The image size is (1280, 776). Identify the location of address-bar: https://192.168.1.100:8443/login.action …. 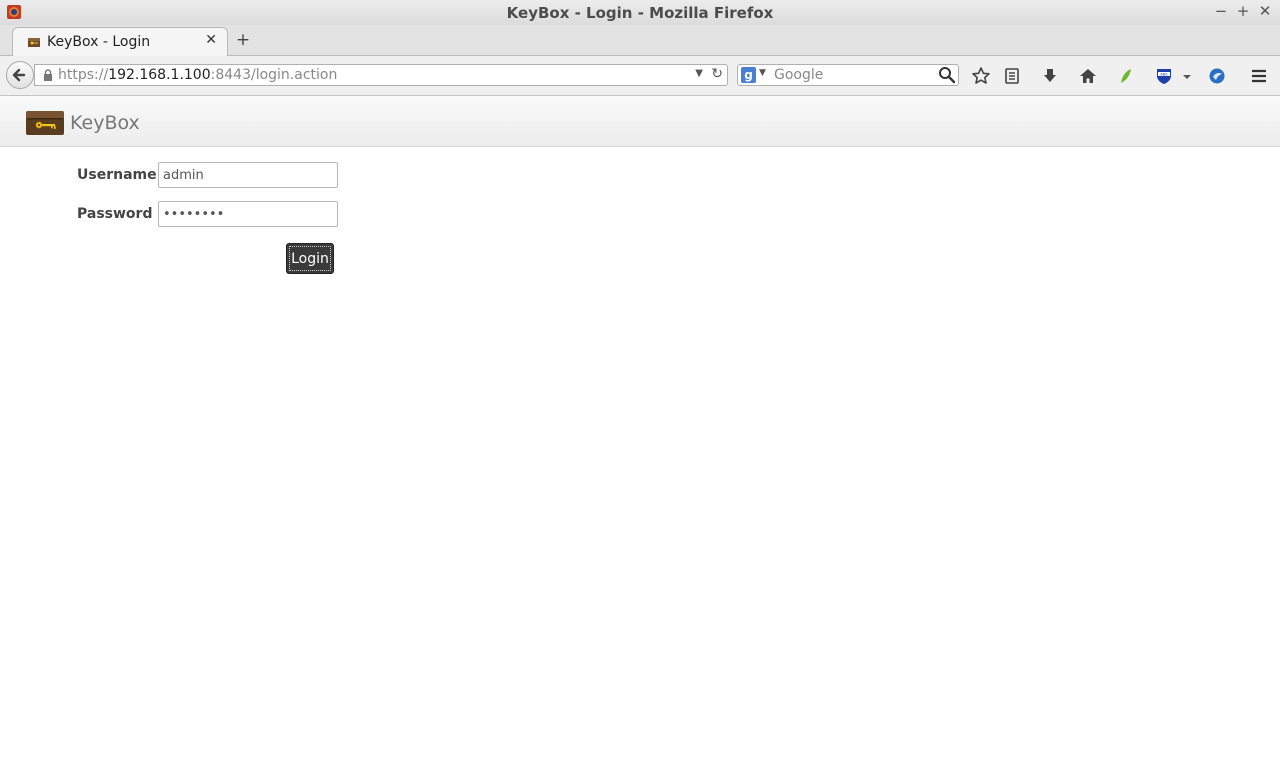
(381, 75).